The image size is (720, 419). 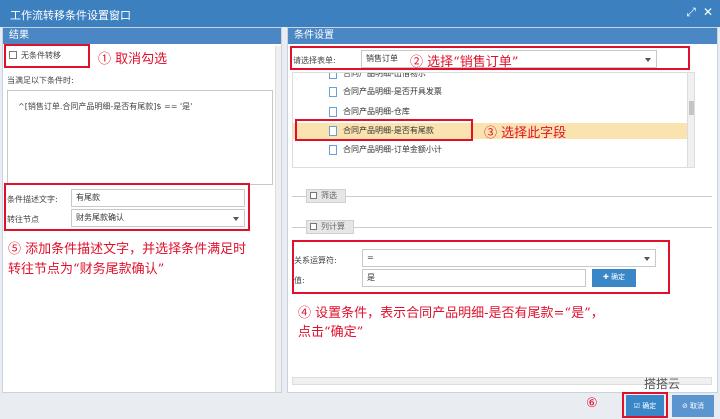 I want to click on calc-checkbox, so click(x=313, y=226).